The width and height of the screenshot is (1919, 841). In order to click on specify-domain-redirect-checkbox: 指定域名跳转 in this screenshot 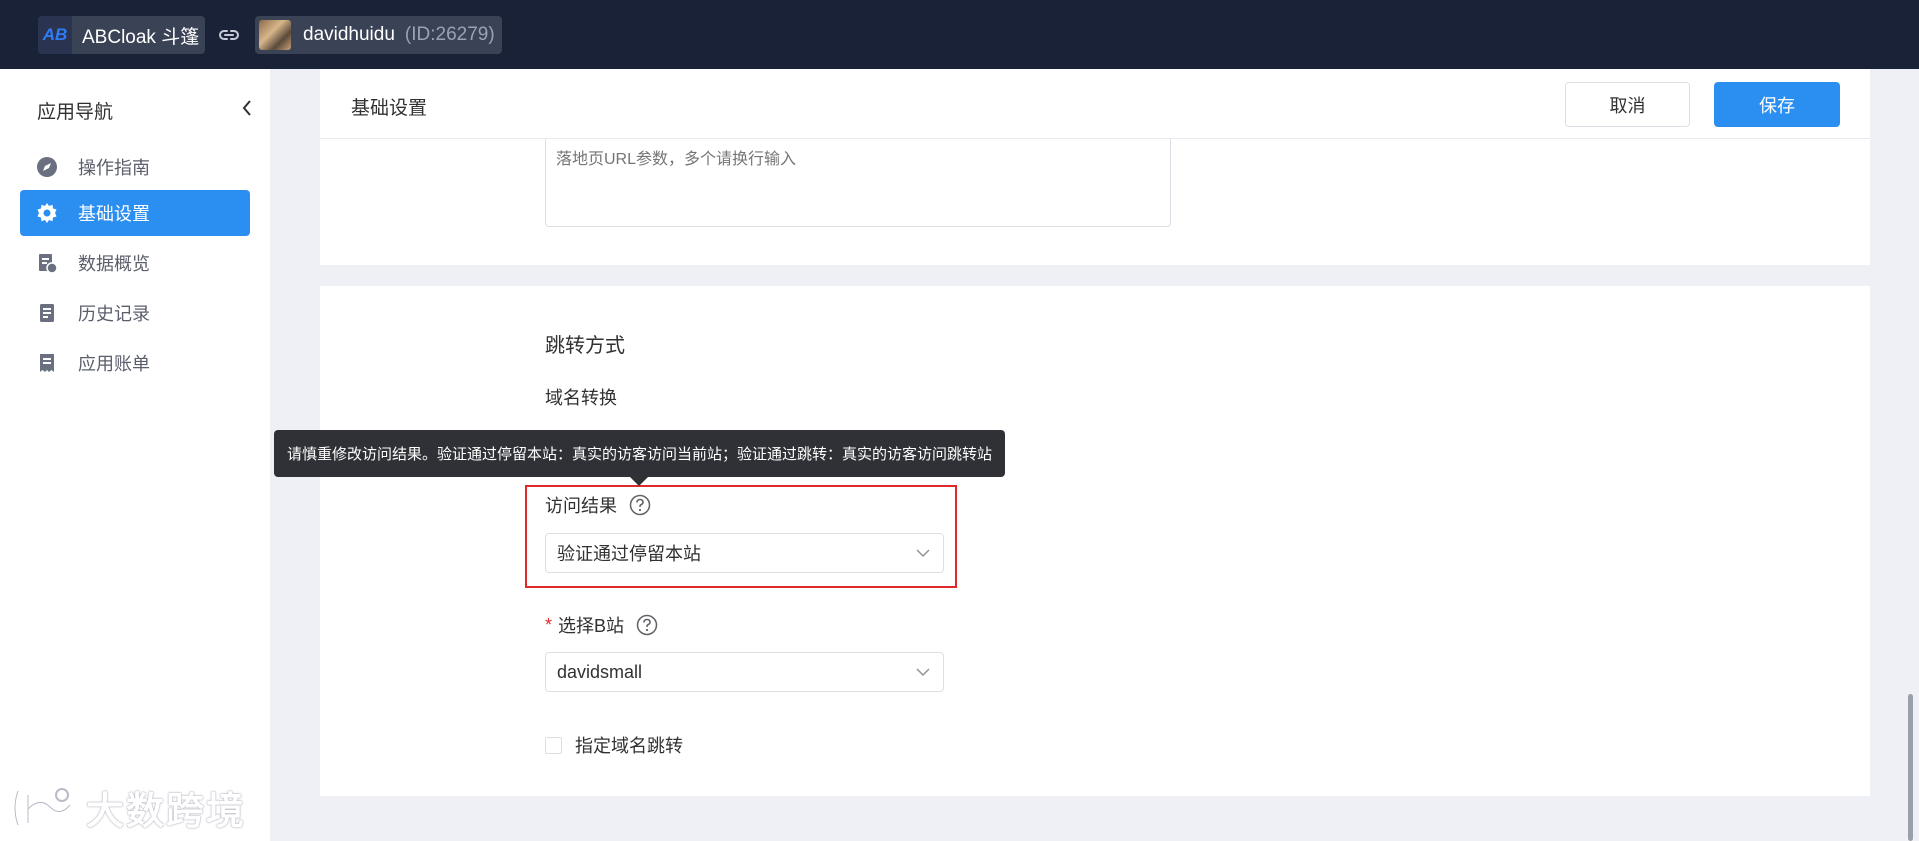, I will do `click(614, 745)`.